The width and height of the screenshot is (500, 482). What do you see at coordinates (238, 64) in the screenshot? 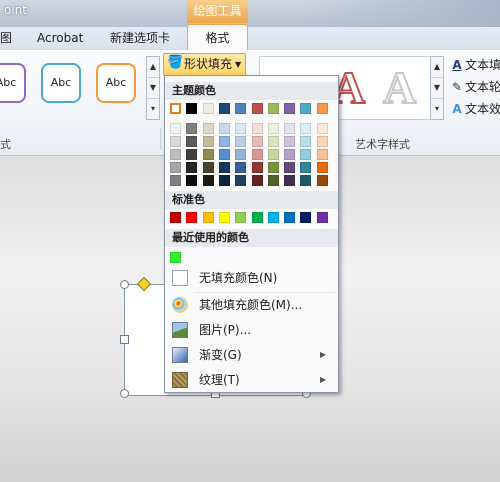
I see `triangle-down-icon: ▼` at bounding box center [238, 64].